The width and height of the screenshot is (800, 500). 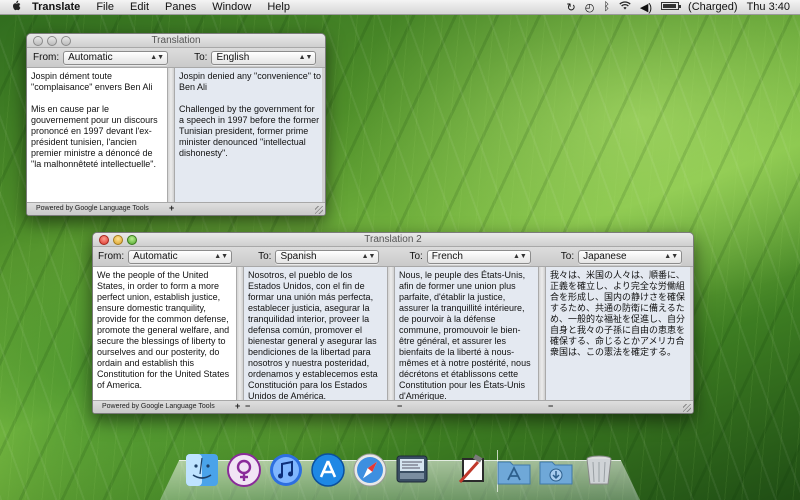 I want to click on volume-icon: ◀), so click(x=646, y=7).